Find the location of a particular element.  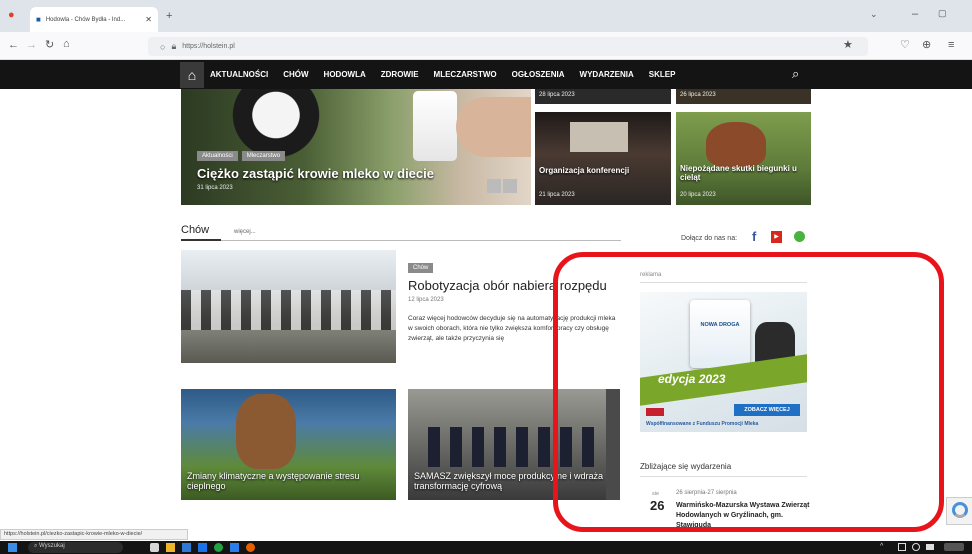

recaptcha-icon is located at coordinates (960, 510).